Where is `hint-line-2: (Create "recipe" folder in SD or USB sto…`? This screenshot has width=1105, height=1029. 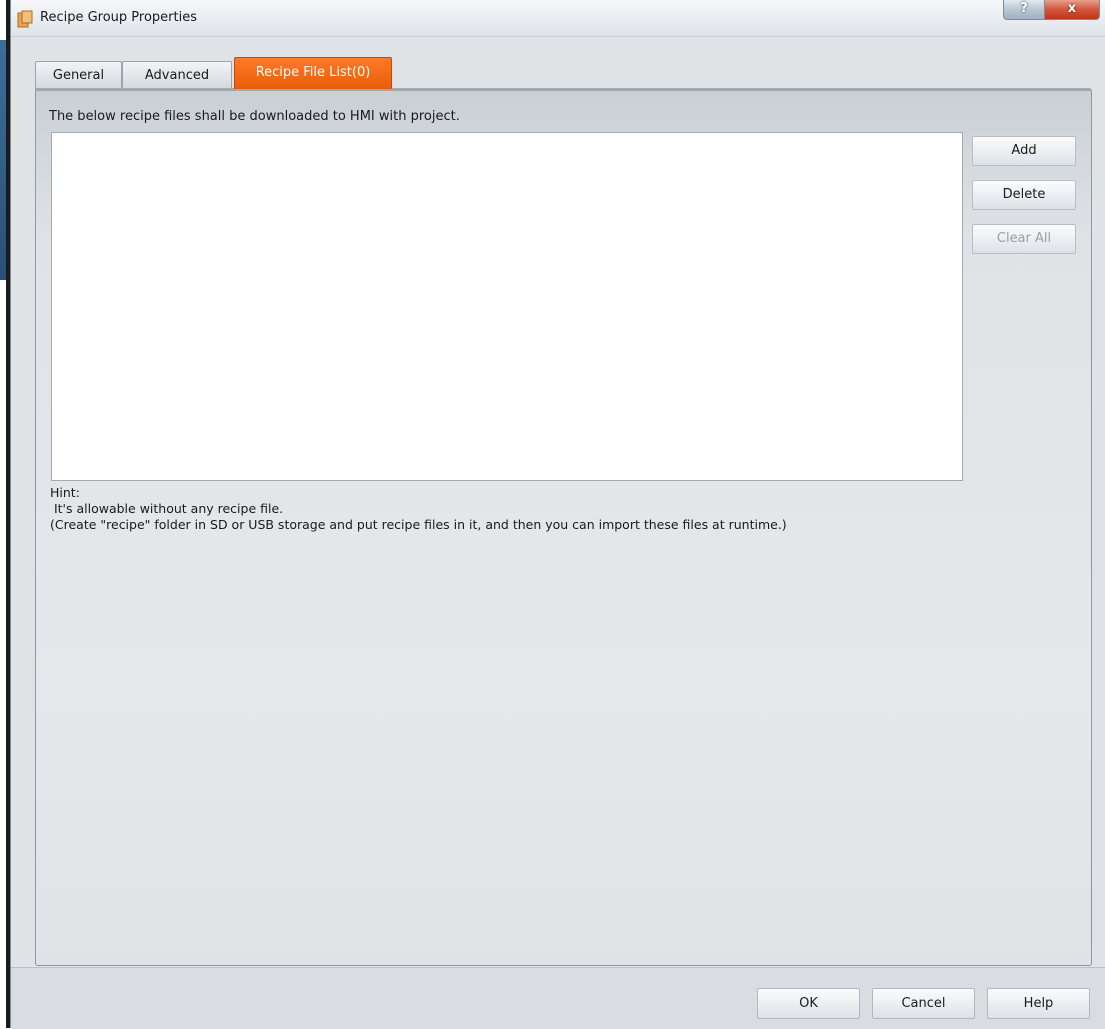 hint-line-2: (Create "recipe" folder in SD or USB sto… is located at coordinates (418, 524).